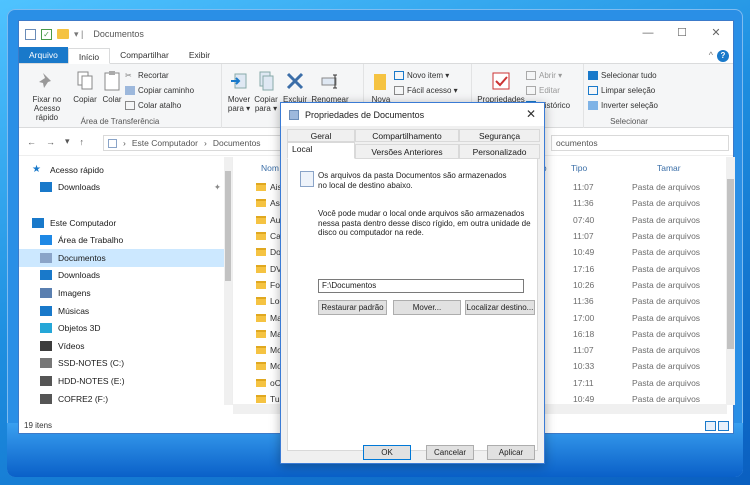 The width and height of the screenshot is (750, 485). What do you see at coordinates (46, 34) in the screenshot?
I see `checkmark-icon: ✓` at bounding box center [46, 34].